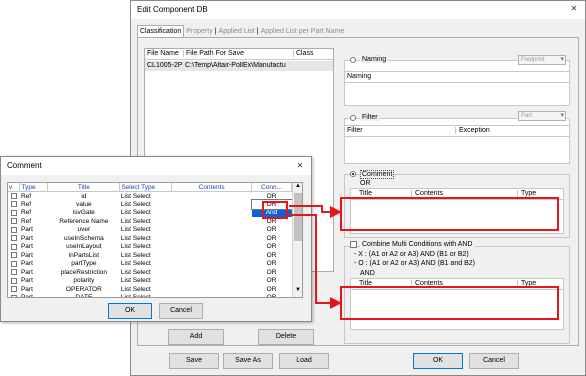  I want to click on arrow-to-comment, so click(315, 211).